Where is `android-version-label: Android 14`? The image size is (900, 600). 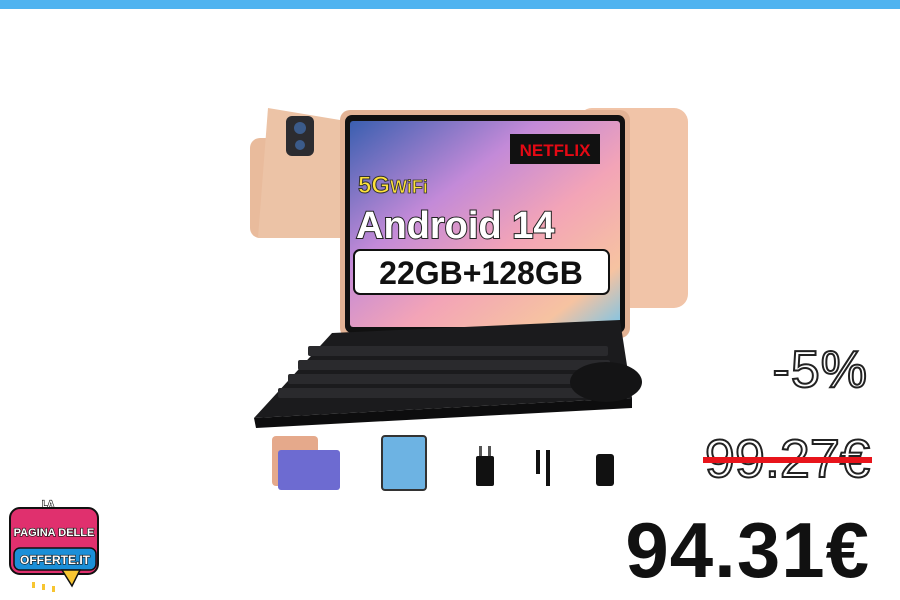
android-version-label: Android 14 is located at coordinates (455, 226).